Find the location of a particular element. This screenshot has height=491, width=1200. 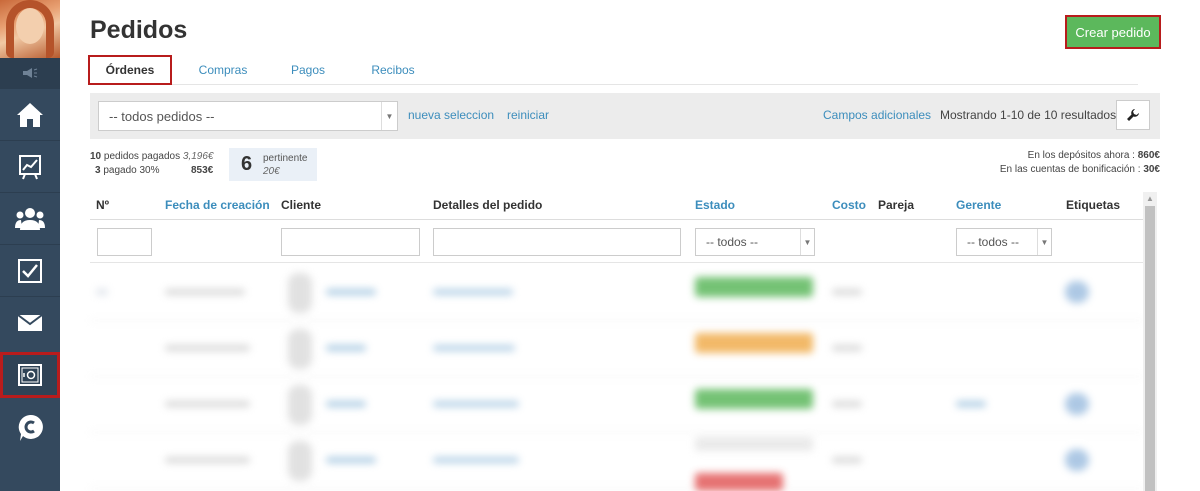

scroll-up-icon: ▲ is located at coordinates (1150, 198).